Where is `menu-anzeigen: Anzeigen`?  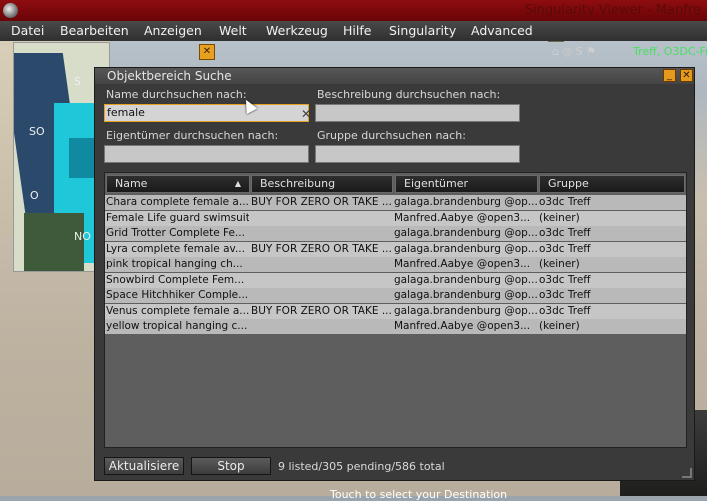 menu-anzeigen: Anzeigen is located at coordinates (173, 30).